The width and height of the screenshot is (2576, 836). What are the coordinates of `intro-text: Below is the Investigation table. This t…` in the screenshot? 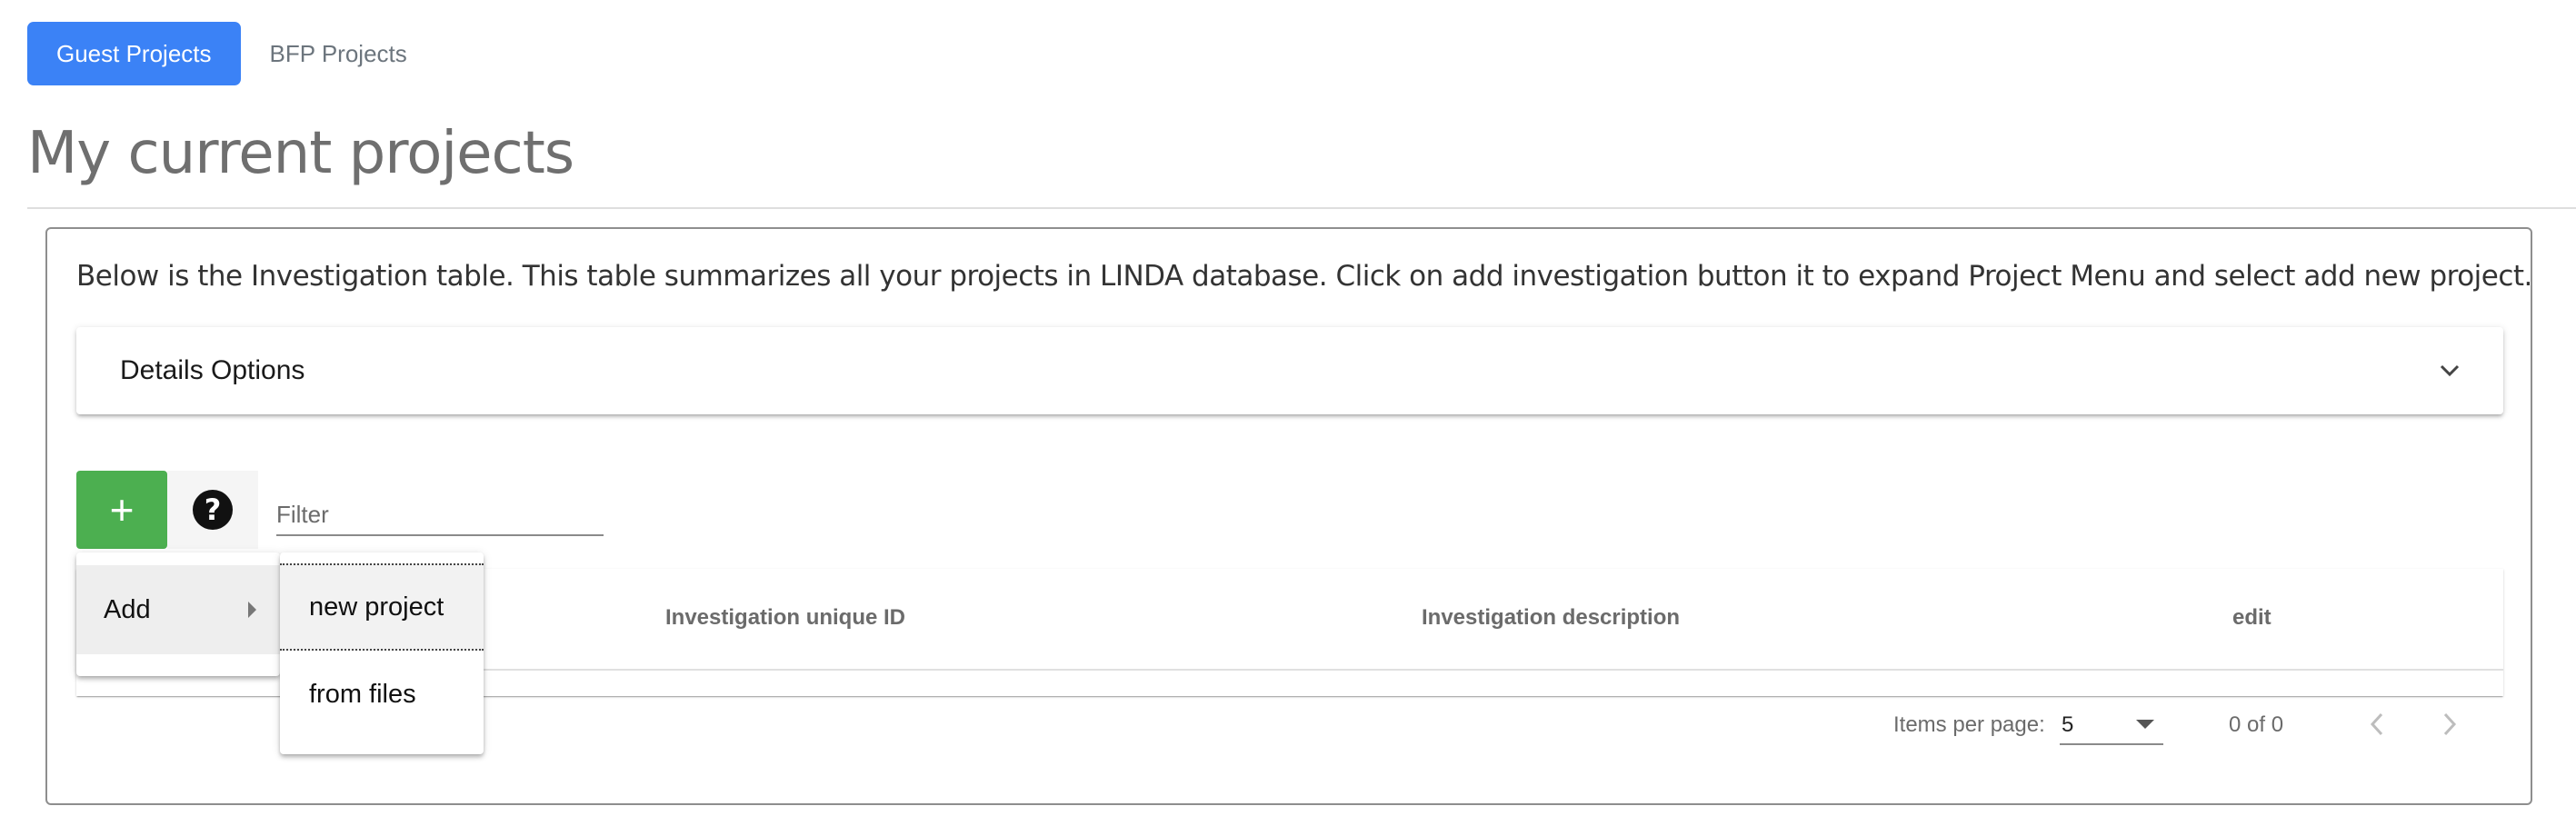 It's located at (1304, 276).